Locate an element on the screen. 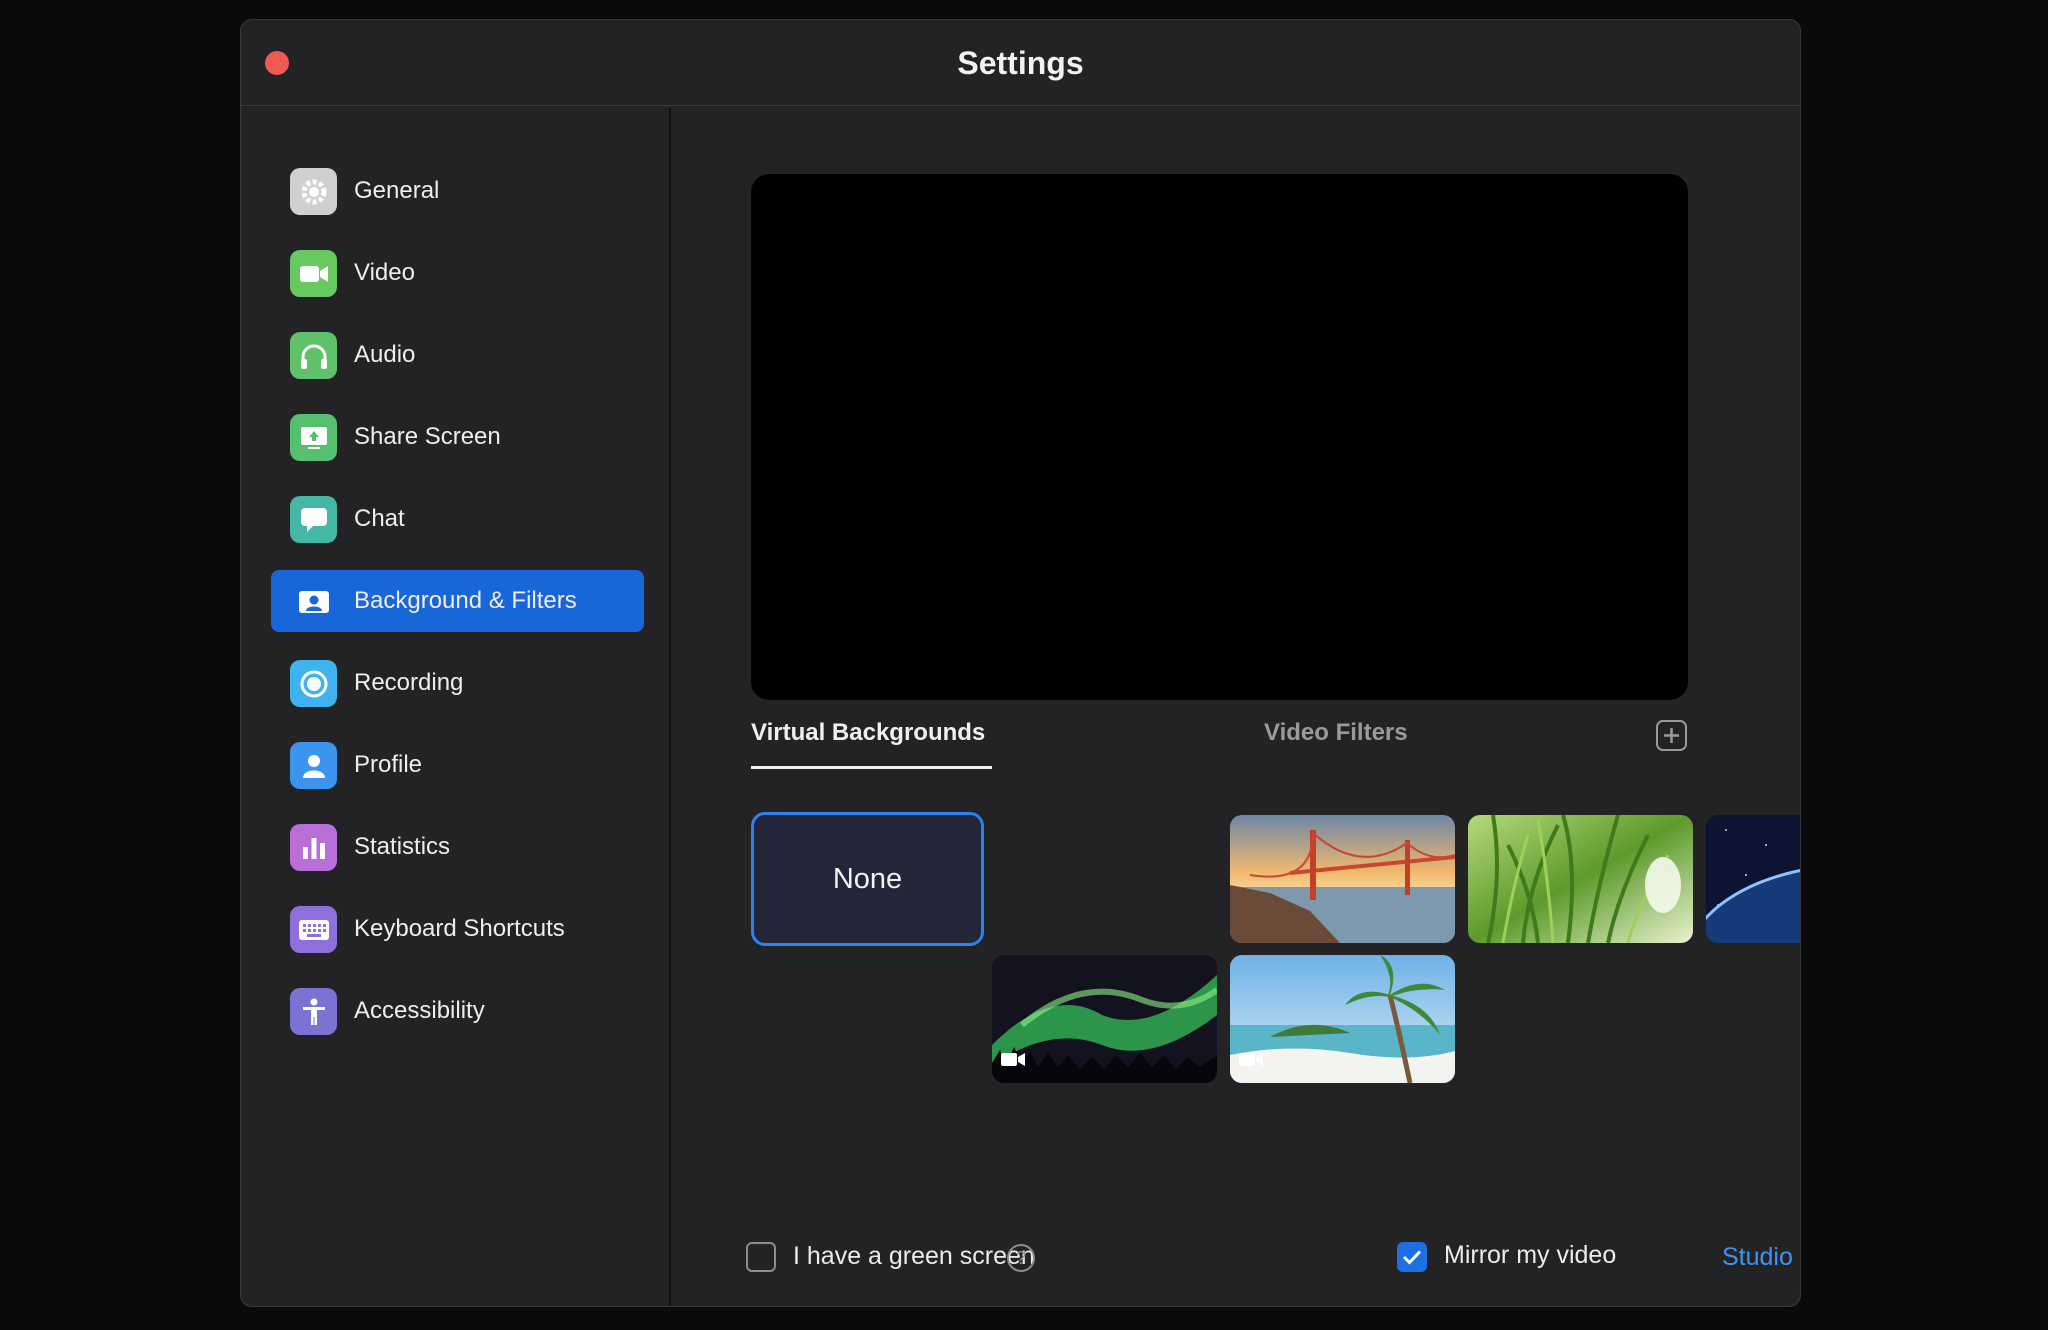 This screenshot has height=1330, width=2048. sidebar-item-keyboard-shortcuts: Keyboard Shortcuts is located at coordinates (457, 929).